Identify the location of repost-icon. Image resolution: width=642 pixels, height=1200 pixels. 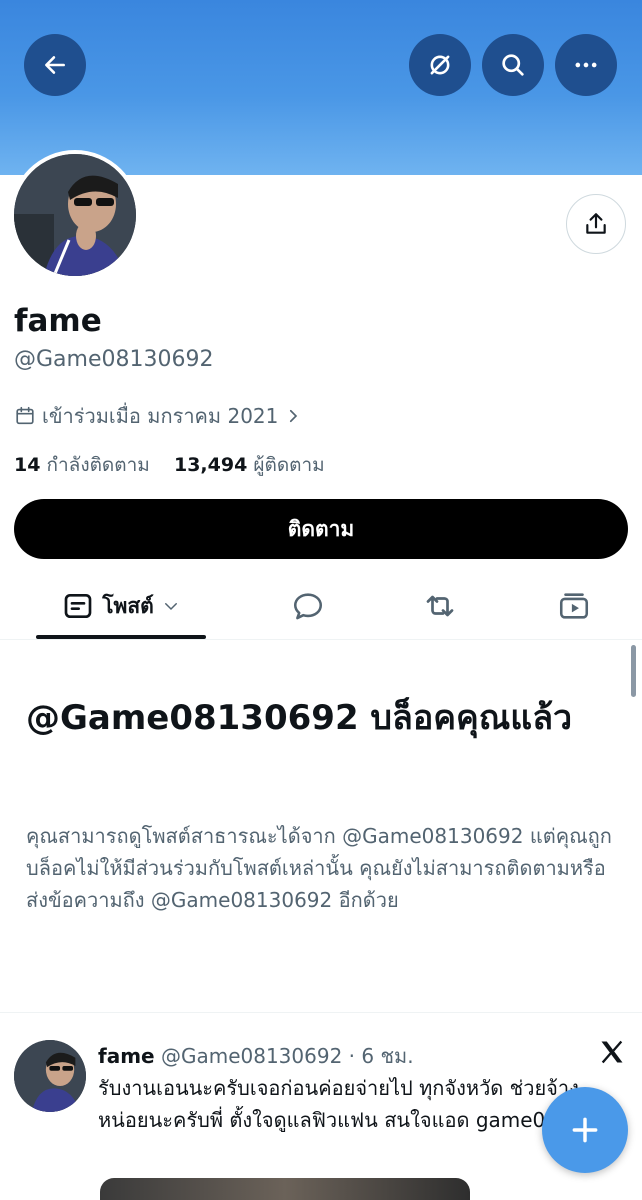
(440, 606).